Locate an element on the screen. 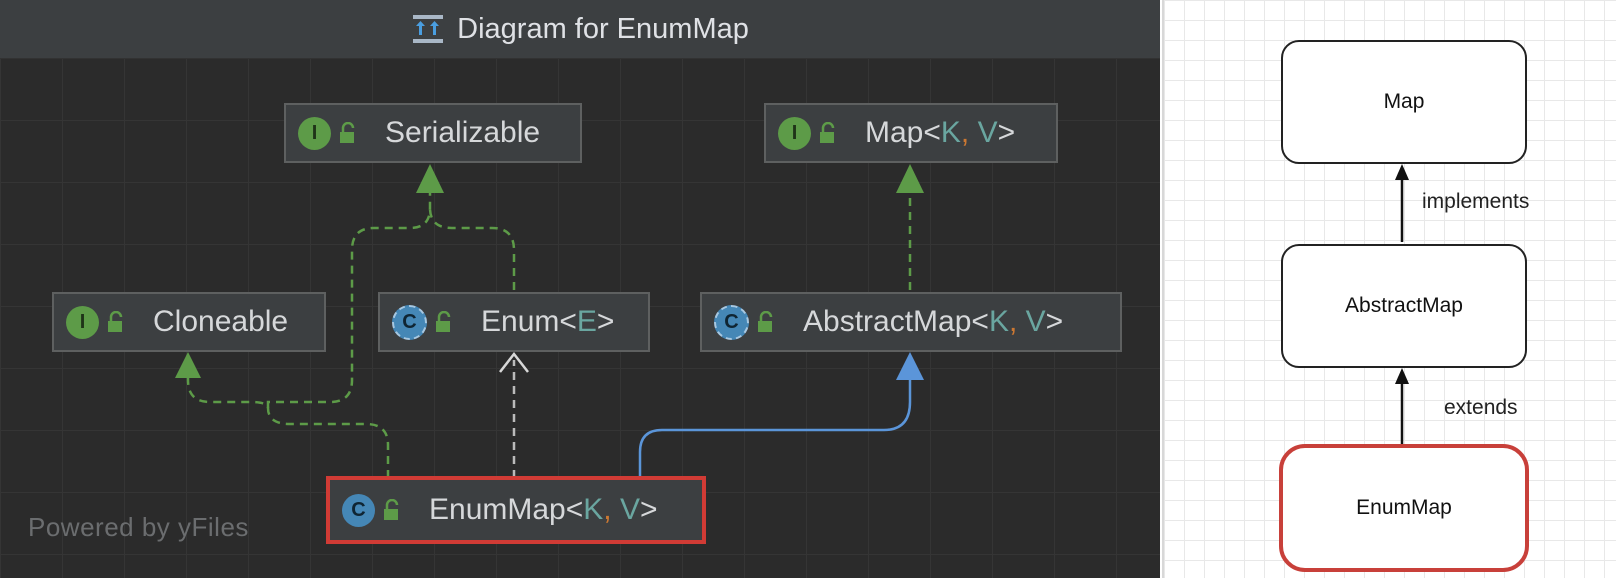  node-name: AbstractMap is located at coordinates (887, 321).